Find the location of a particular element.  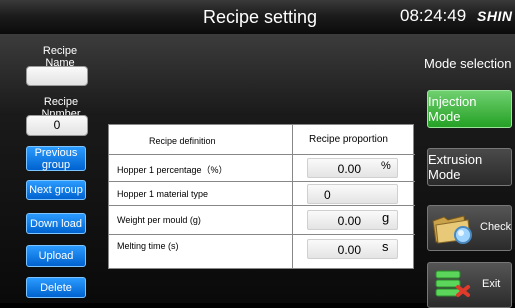

row-label: Weight per mould (g) is located at coordinates (159, 220).